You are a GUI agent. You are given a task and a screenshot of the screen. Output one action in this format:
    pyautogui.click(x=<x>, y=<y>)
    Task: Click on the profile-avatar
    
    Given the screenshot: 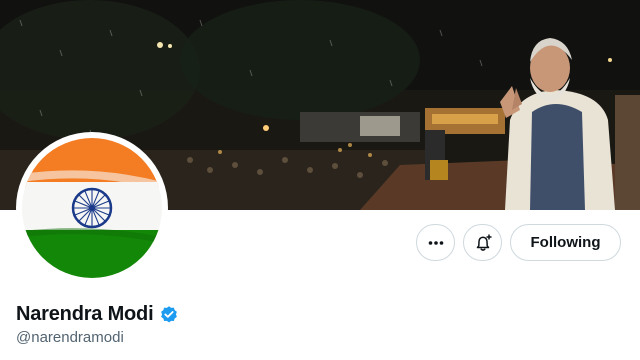 What is the action you would take?
    pyautogui.click(x=92, y=208)
    